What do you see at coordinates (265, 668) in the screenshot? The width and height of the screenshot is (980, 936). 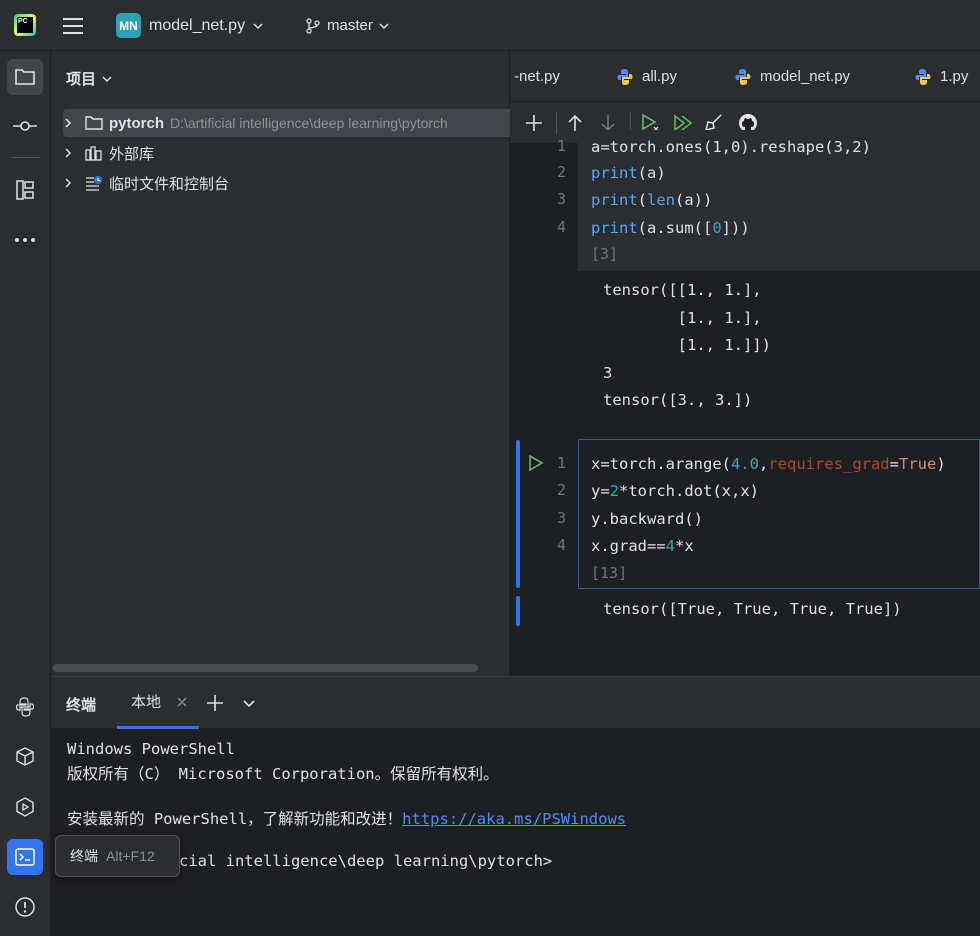 I see `horizontal-scrollbar` at bounding box center [265, 668].